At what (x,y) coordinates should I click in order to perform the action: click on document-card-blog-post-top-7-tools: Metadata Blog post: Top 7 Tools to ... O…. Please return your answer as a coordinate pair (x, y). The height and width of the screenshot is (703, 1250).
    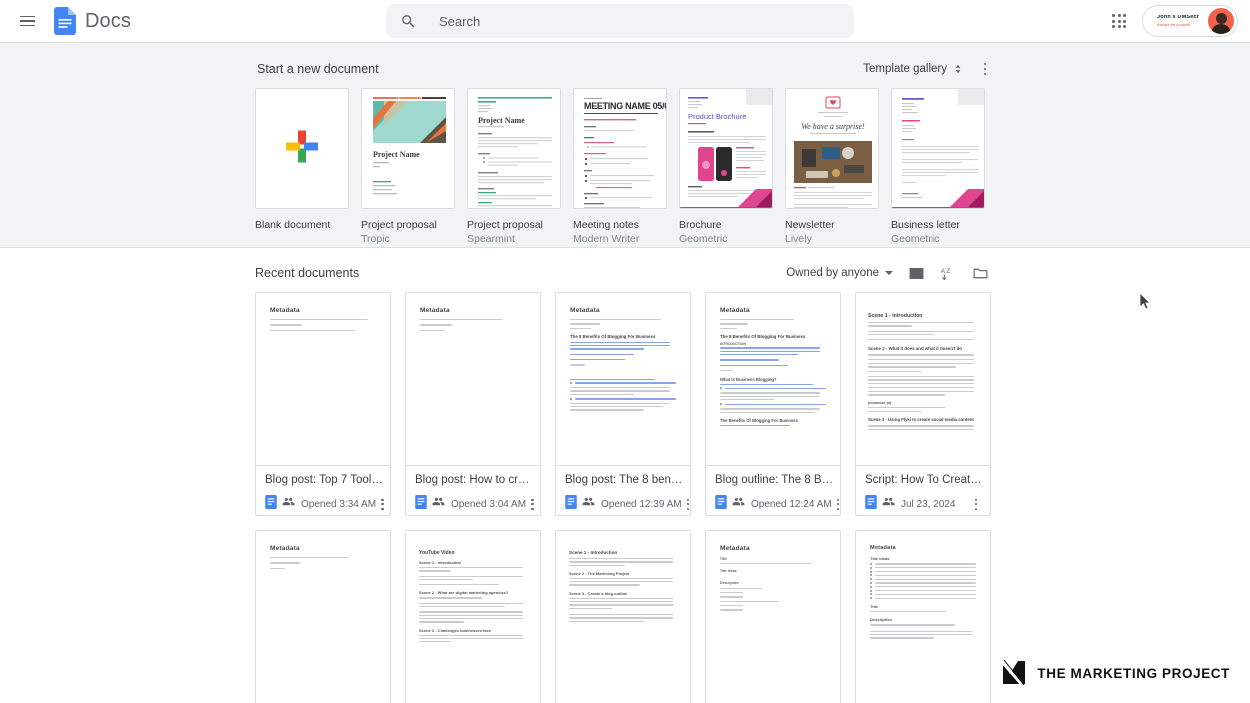
    Looking at the image, I should click on (323, 404).